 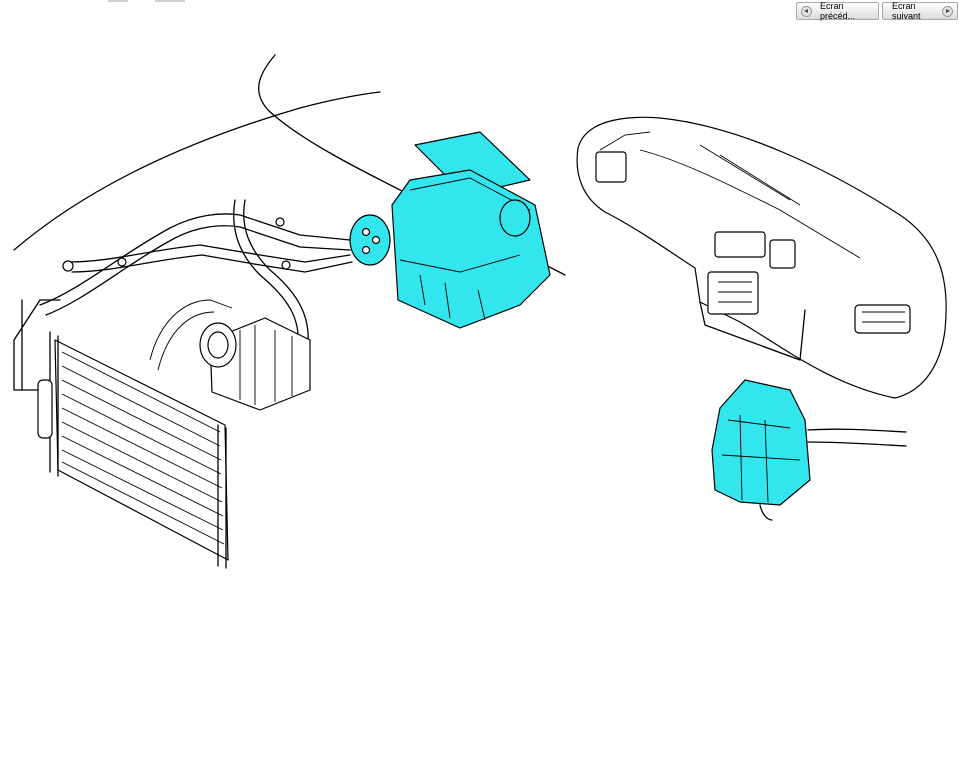 I want to click on refrigerant-lines, so click(x=196, y=272).